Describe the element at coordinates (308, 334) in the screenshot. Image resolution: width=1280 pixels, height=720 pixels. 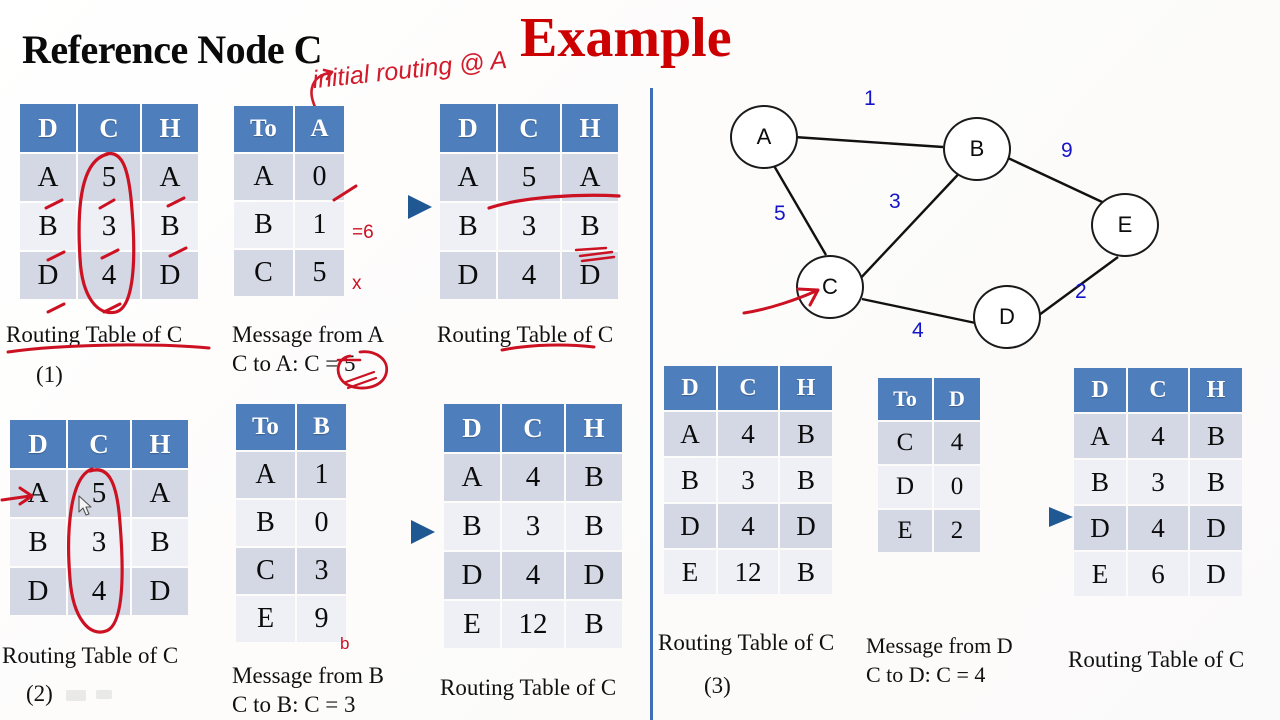
I see `caption-message-from-a-line1: Message from A` at that location.